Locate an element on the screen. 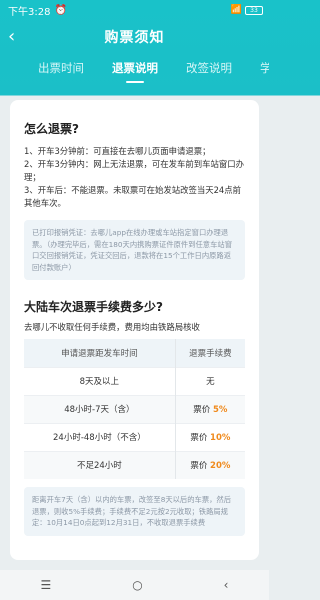 The height and width of the screenshot is (600, 320). home-icon: ○ is located at coordinates (137, 585).